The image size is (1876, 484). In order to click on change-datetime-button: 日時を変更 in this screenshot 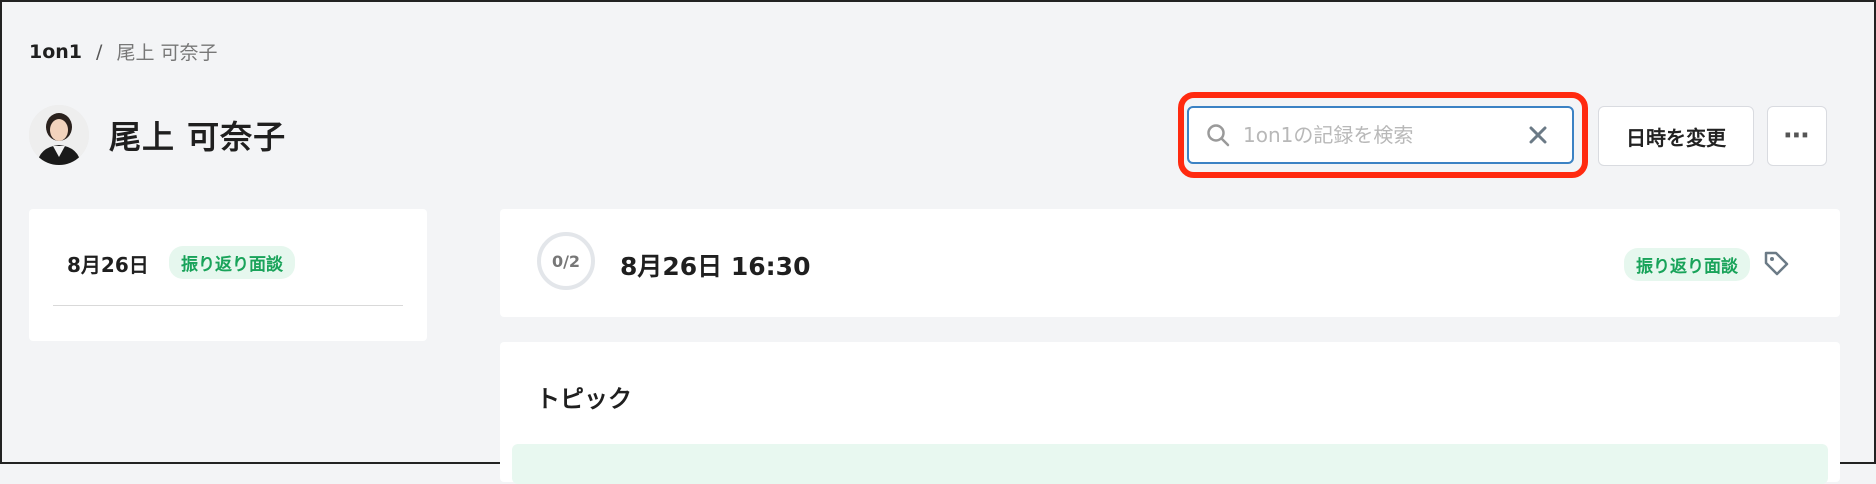, I will do `click(1676, 136)`.